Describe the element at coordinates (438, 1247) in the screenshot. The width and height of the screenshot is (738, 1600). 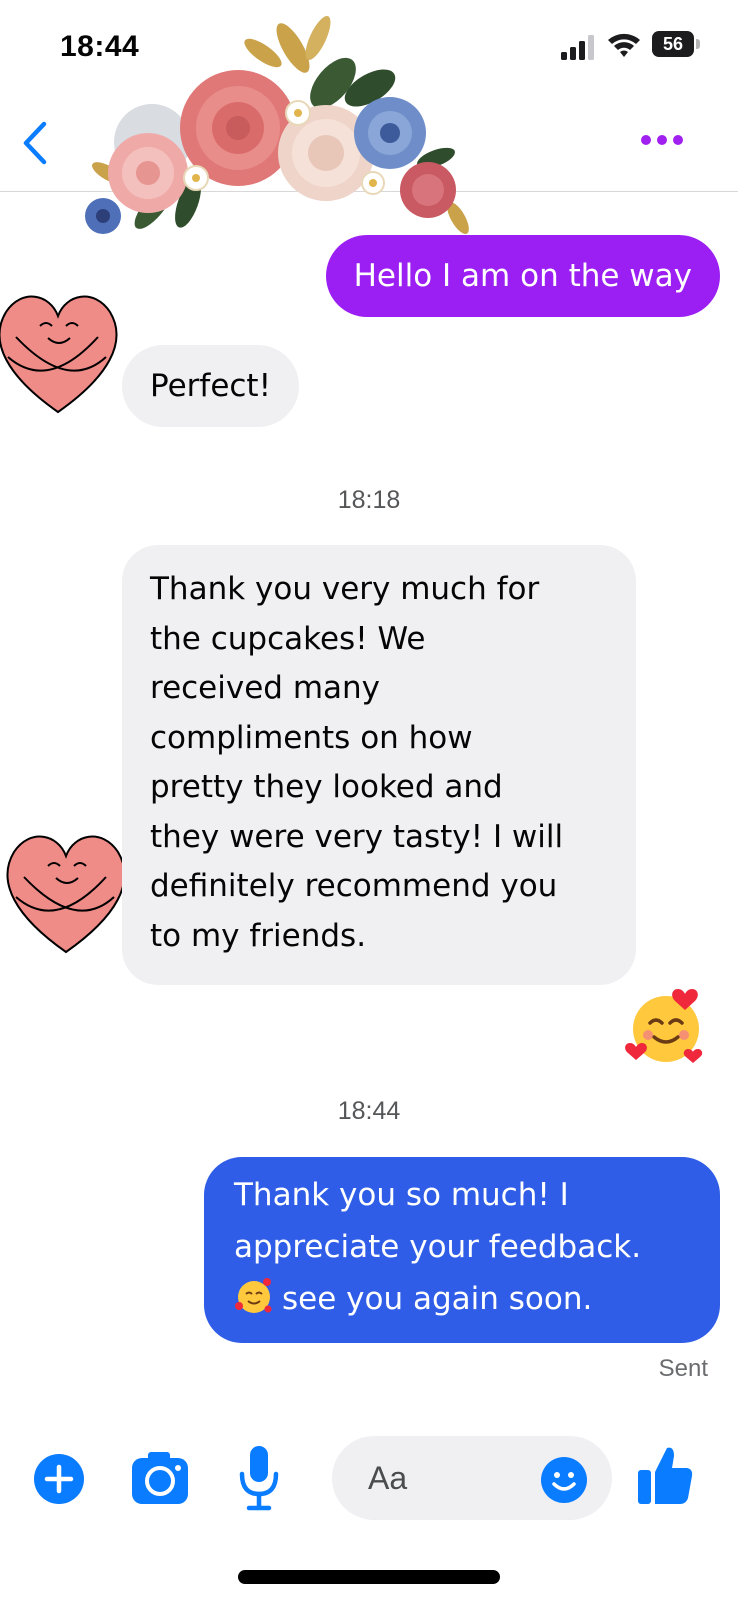
I see `message-line: appreciate your feedback.` at that location.